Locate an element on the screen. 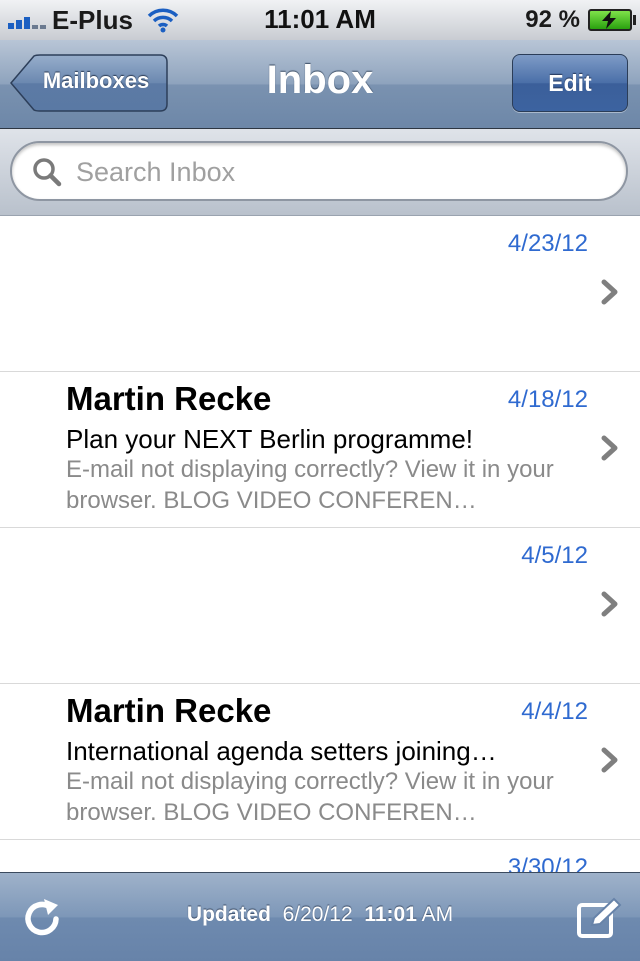 This screenshot has width=640, height=961. message-date: 4/23/12 is located at coordinates (547, 243).